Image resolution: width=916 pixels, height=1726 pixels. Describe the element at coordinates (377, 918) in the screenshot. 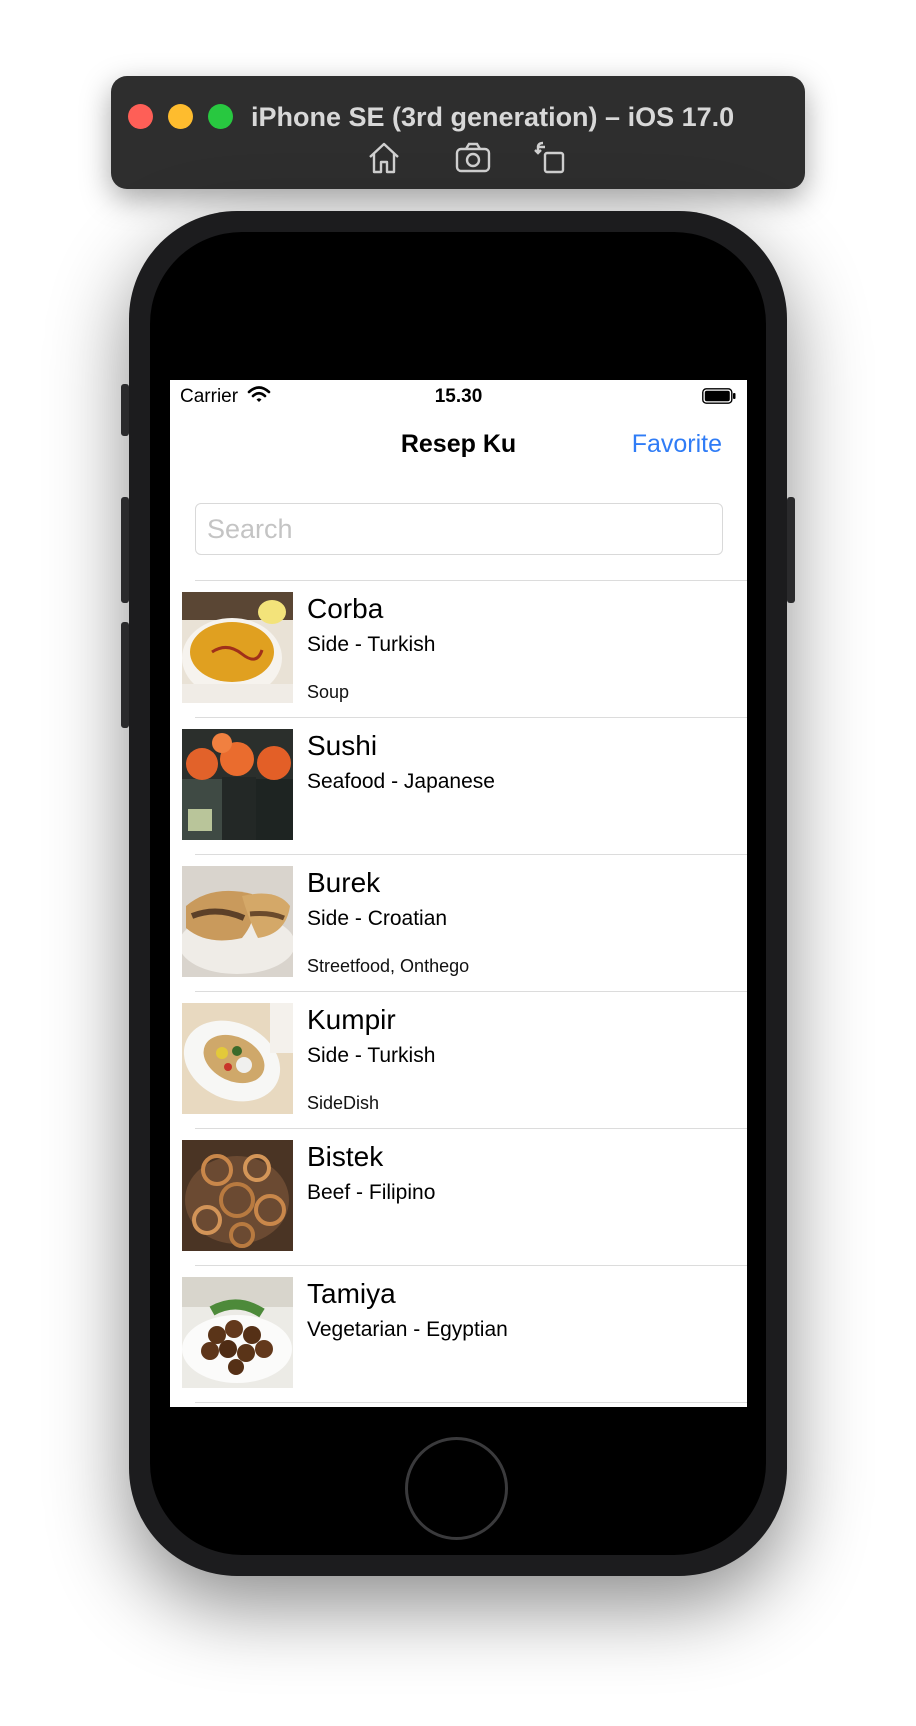

I see `recipe-category: Side - Croatian` at that location.